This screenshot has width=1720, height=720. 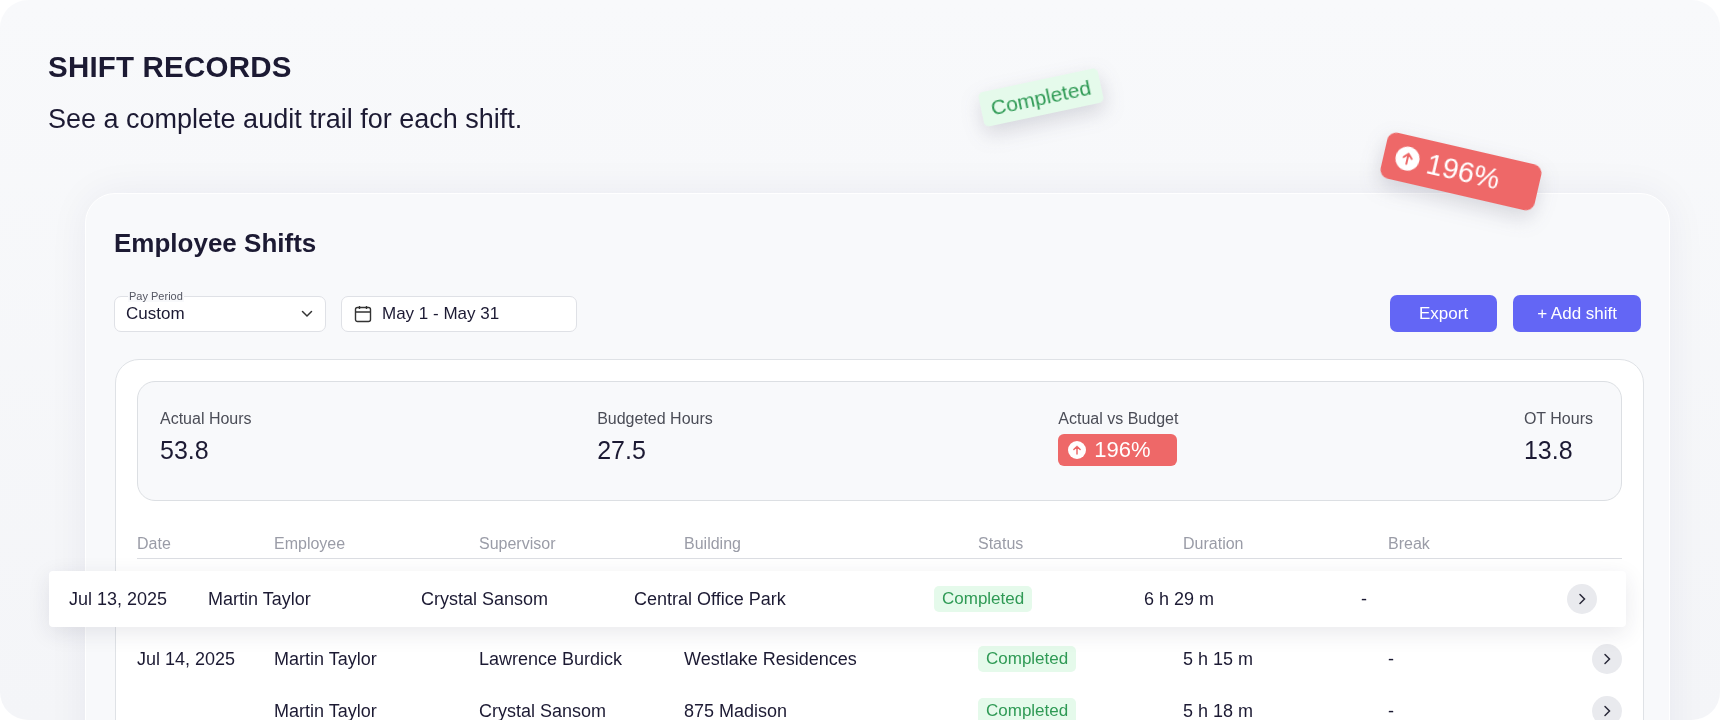 What do you see at coordinates (1577, 313) in the screenshot?
I see `action-button: + Add shift` at bounding box center [1577, 313].